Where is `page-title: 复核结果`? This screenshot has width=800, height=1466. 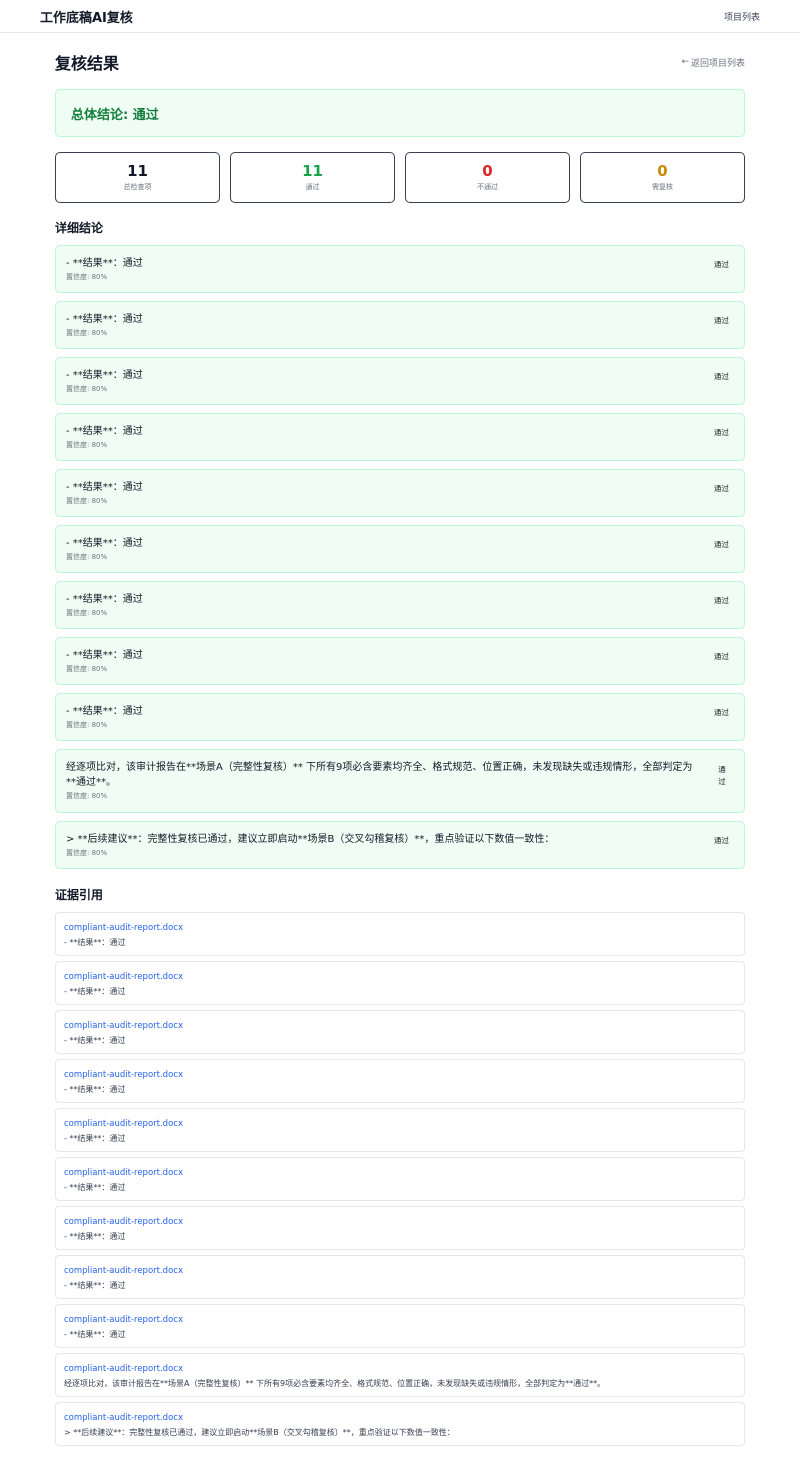 page-title: 复核结果 is located at coordinates (87, 63).